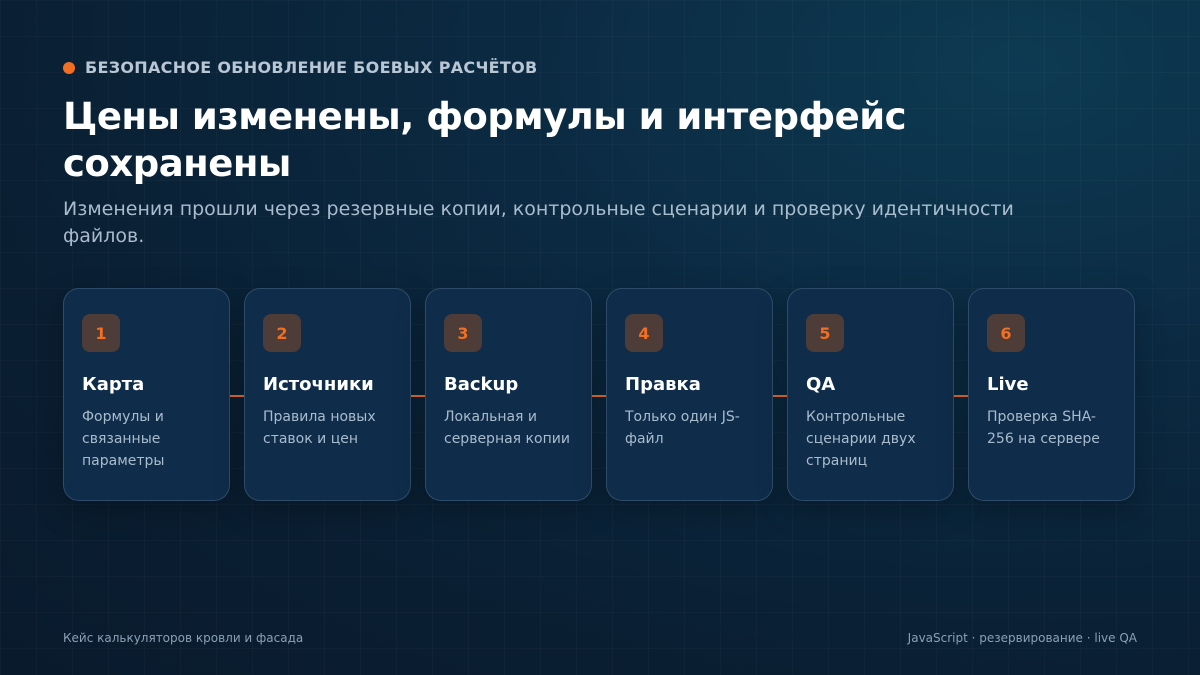 Image resolution: width=1200 pixels, height=675 pixels. I want to click on step-number-badge: 4, so click(644, 333).